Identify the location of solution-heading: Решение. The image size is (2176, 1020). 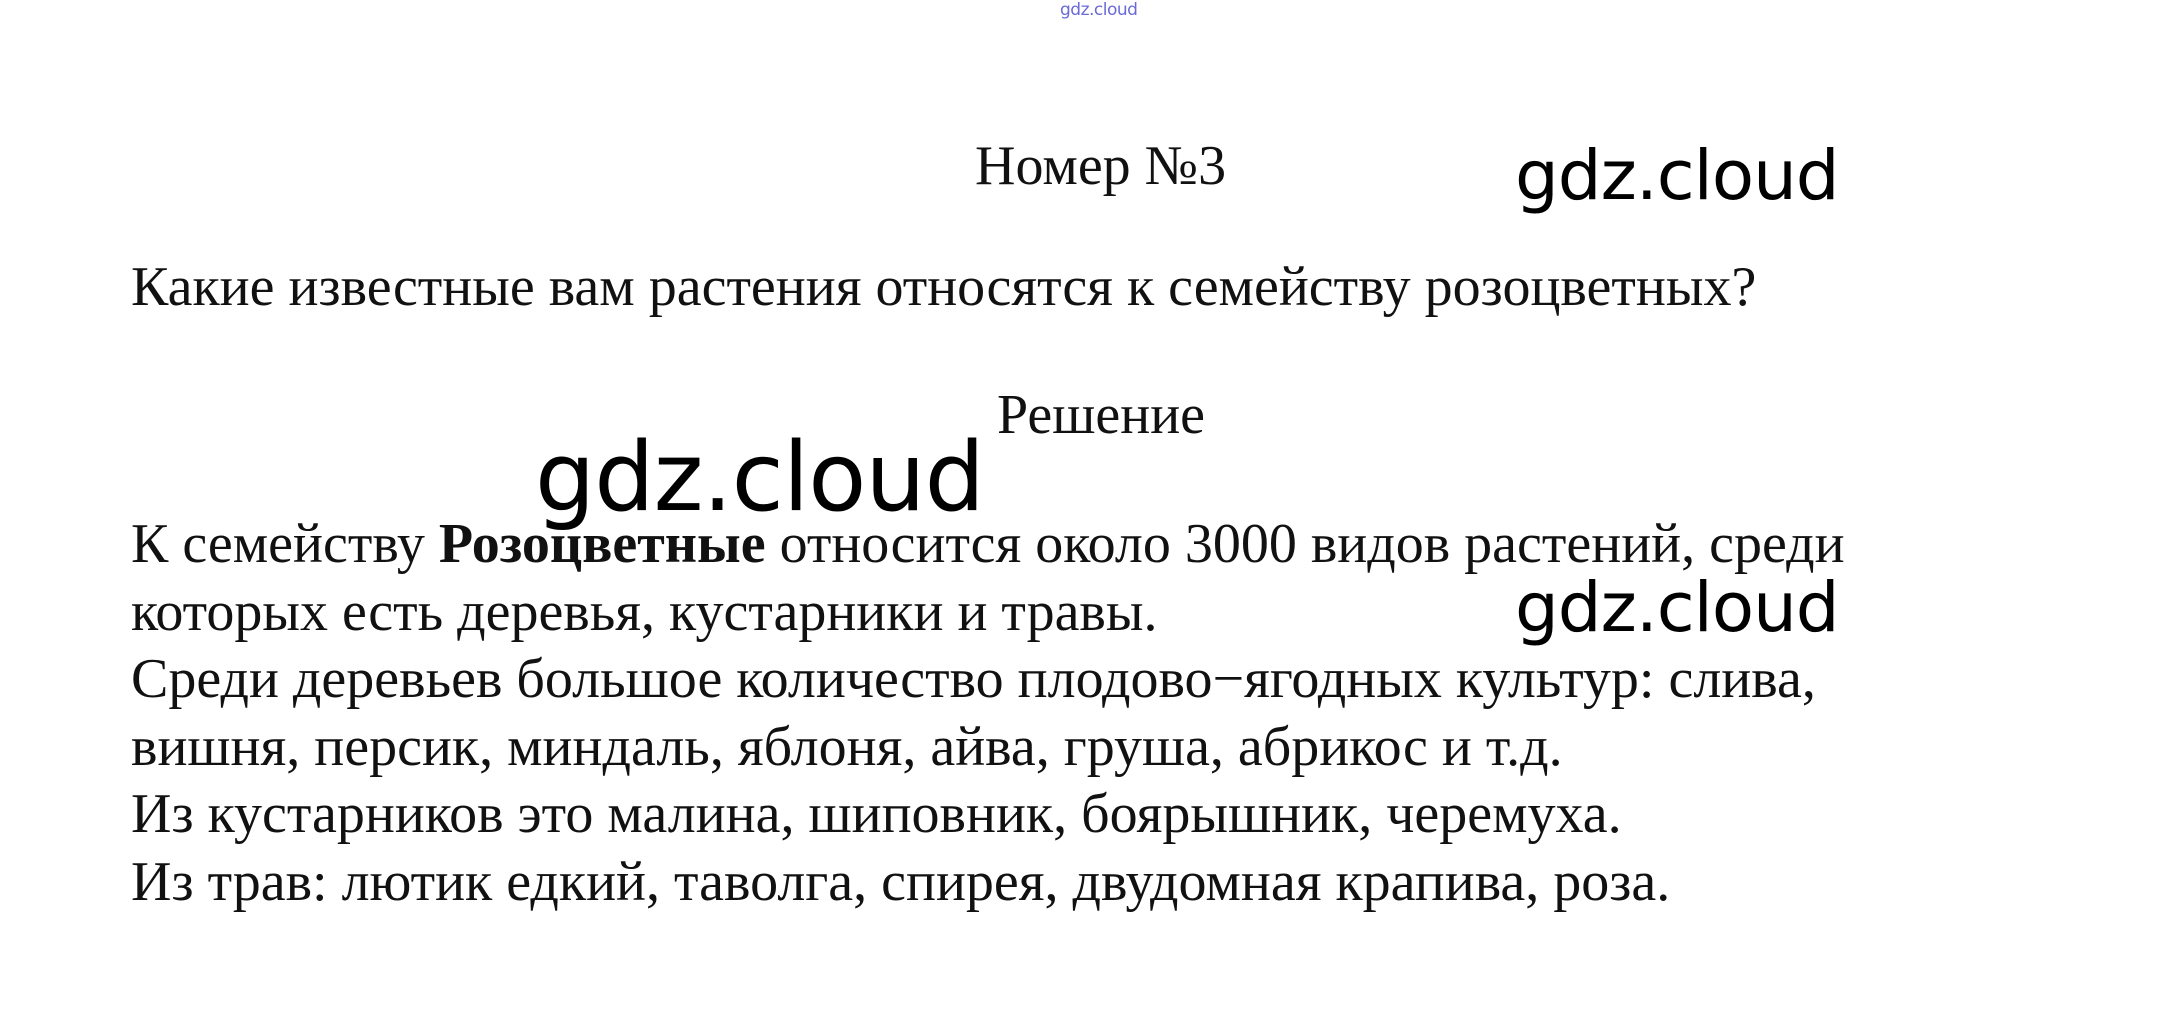
(1101, 415).